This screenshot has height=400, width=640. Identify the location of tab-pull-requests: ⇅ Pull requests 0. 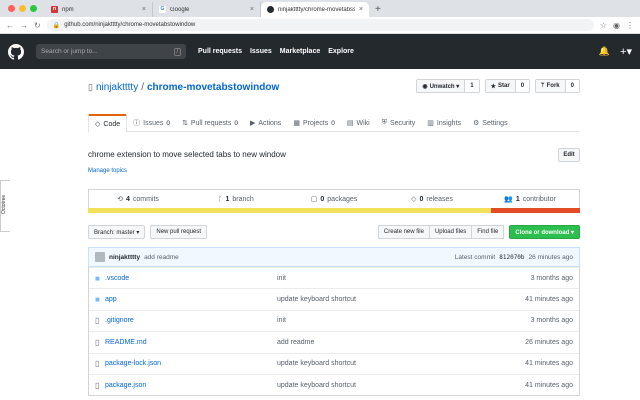
(210, 123).